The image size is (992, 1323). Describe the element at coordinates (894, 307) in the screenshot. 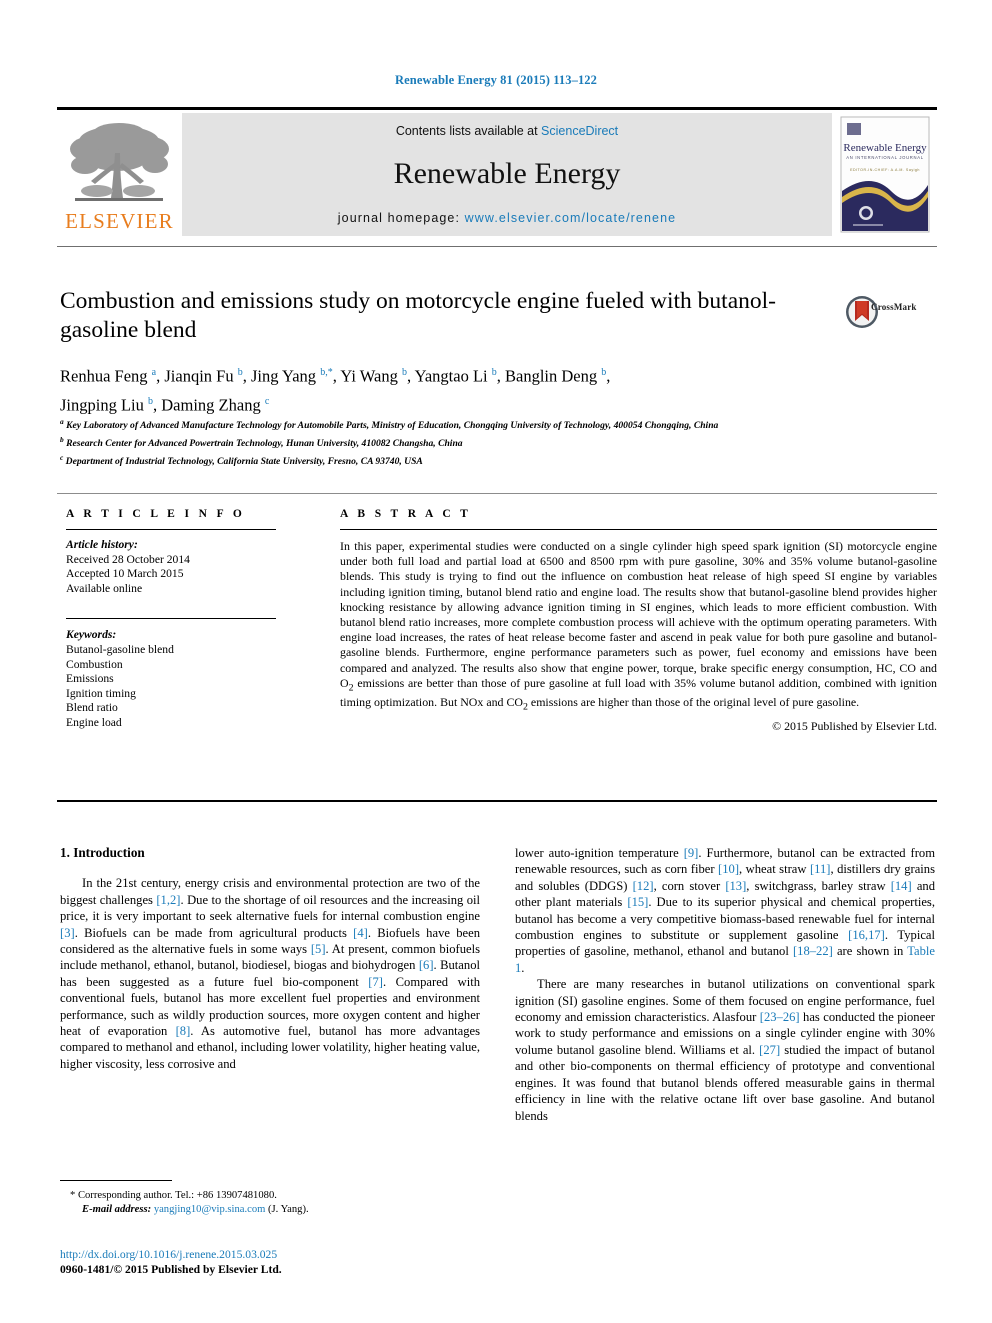

I see `crossmark-label: CrossMark` at that location.